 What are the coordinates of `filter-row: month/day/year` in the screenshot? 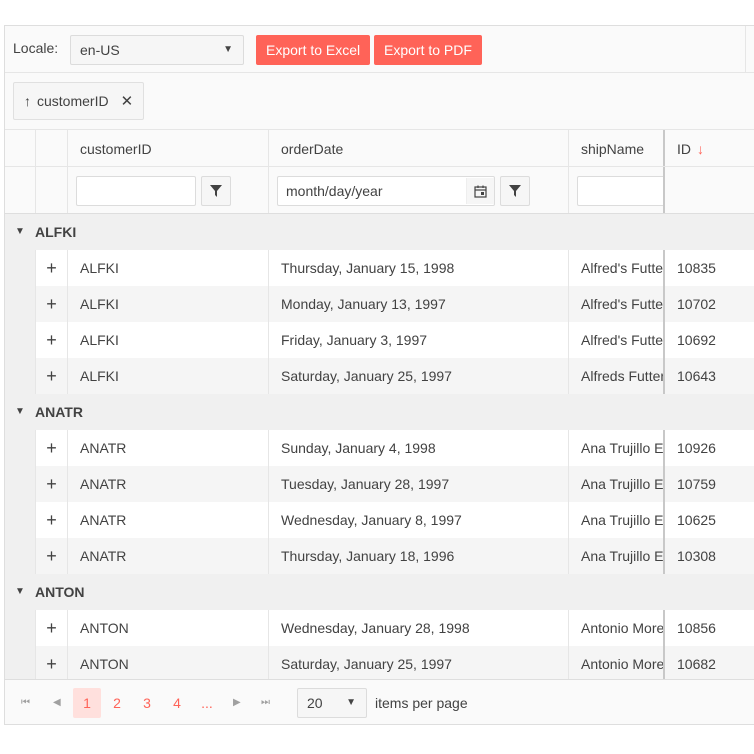 It's located at (379, 190).